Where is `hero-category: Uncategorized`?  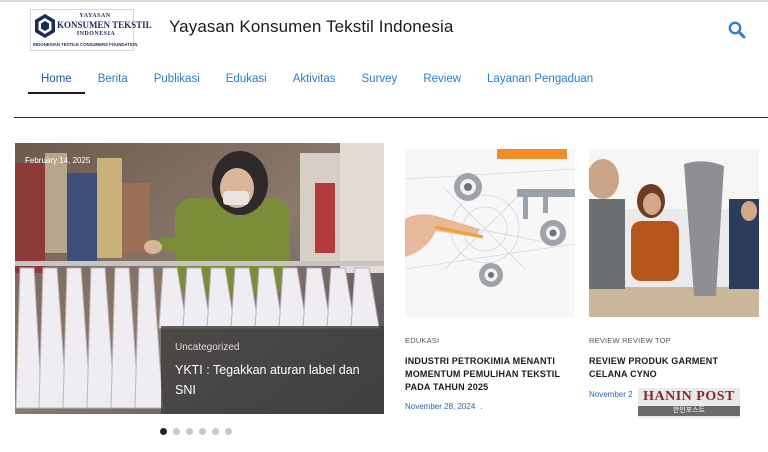
hero-category: Uncategorized is located at coordinates (272, 347).